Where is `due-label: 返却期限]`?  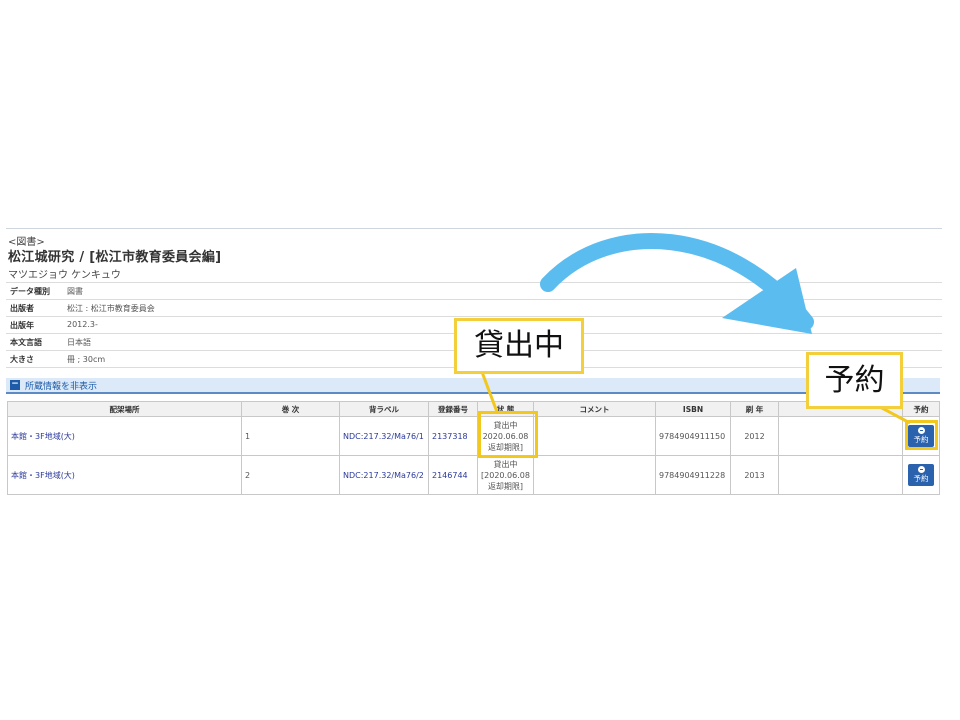
due-label: 返却期限] is located at coordinates (505, 486).